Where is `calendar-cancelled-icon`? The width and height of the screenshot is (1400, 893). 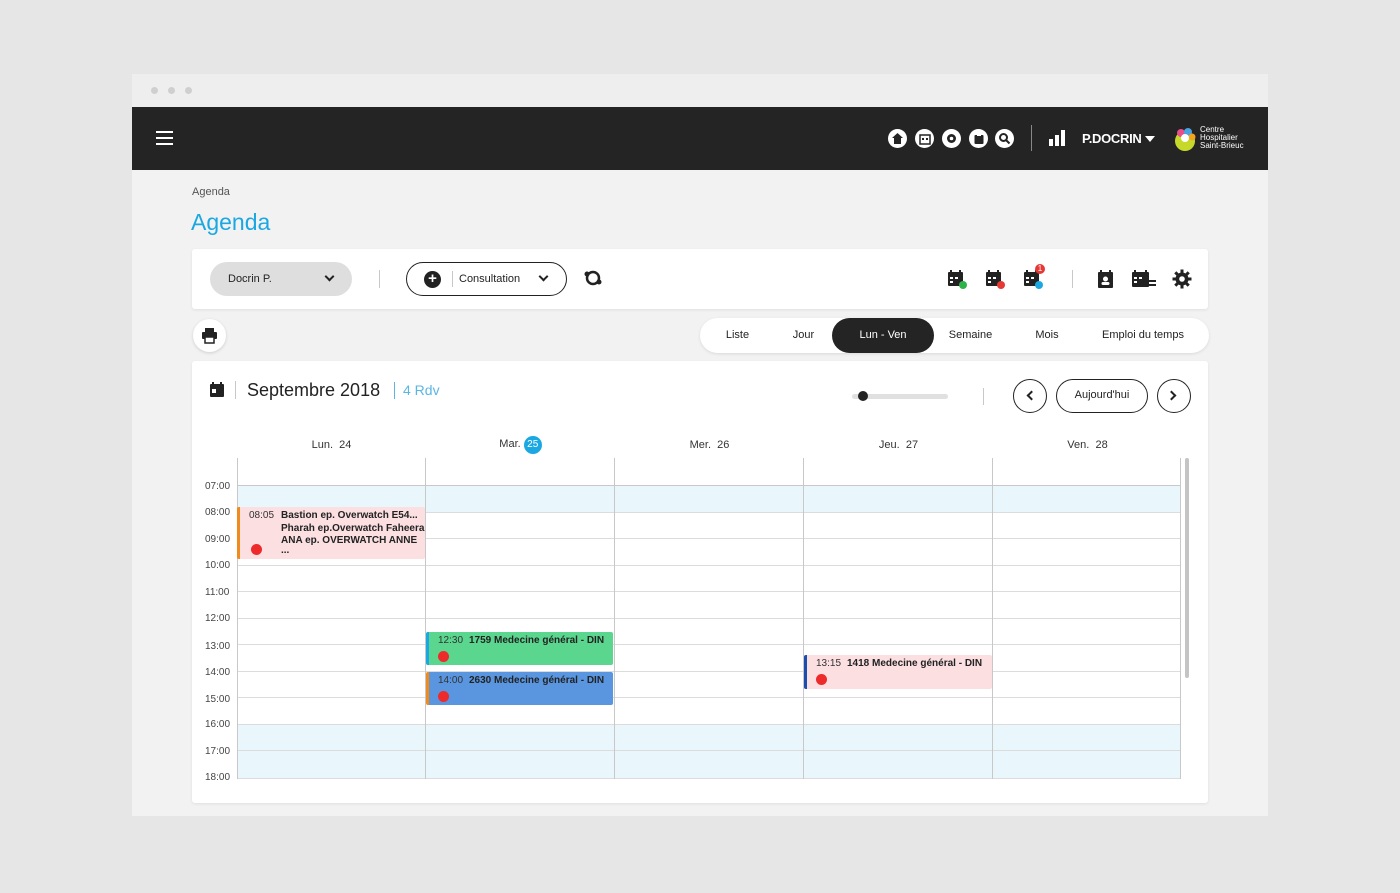 calendar-cancelled-icon is located at coordinates (995, 279).